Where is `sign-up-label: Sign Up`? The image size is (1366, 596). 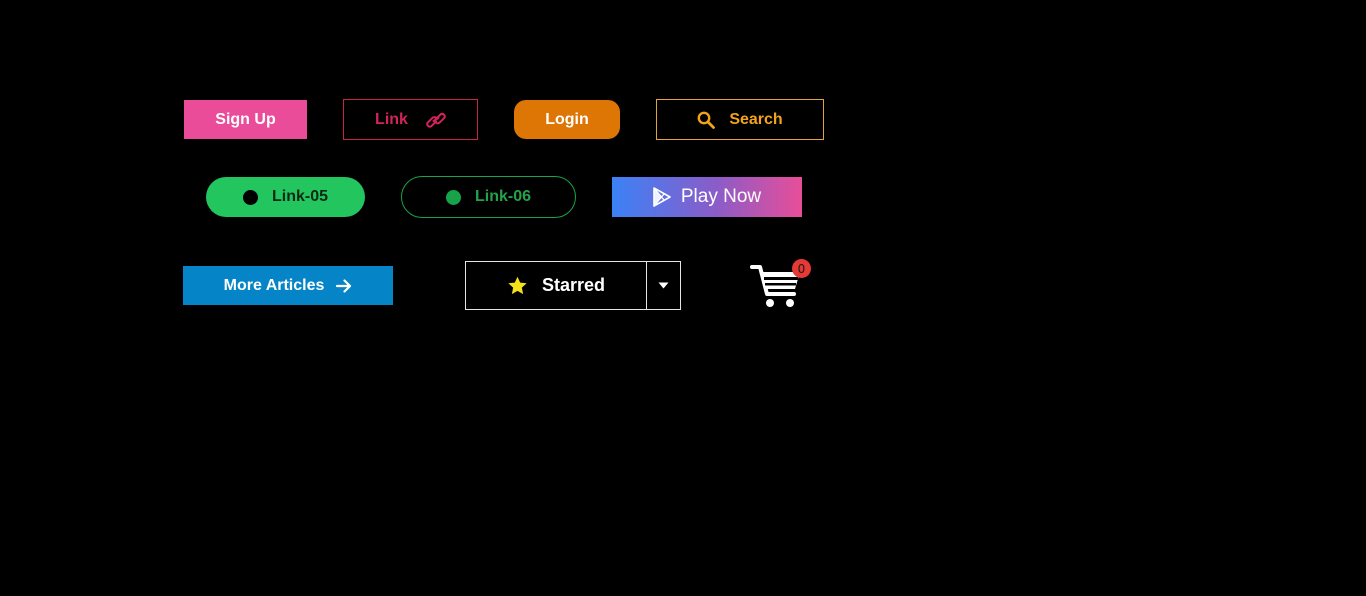 sign-up-label: Sign Up is located at coordinates (245, 119).